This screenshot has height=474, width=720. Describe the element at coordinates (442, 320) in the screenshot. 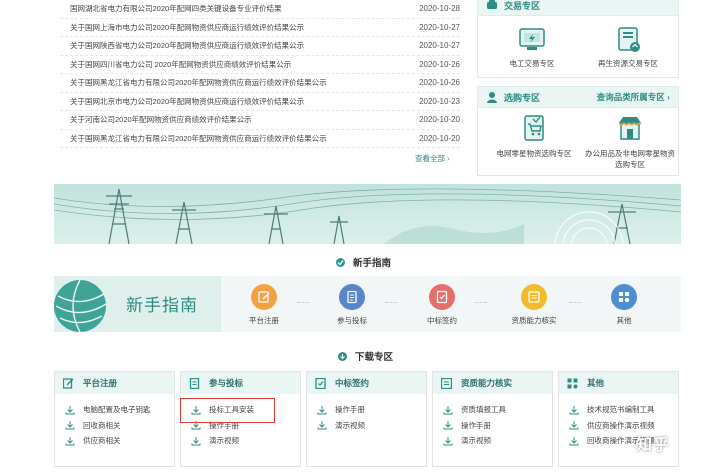

I see `guide-step-label: 中标签约` at that location.